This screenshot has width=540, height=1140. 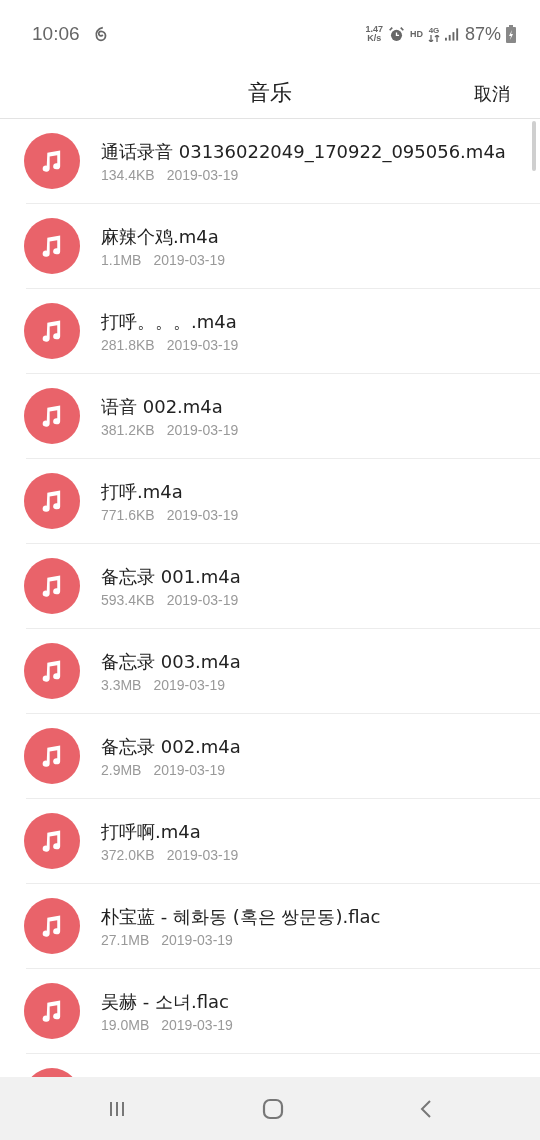 What do you see at coordinates (165, 1001) in the screenshot?
I see `file-name: 吴赫 - 소녀.flac` at bounding box center [165, 1001].